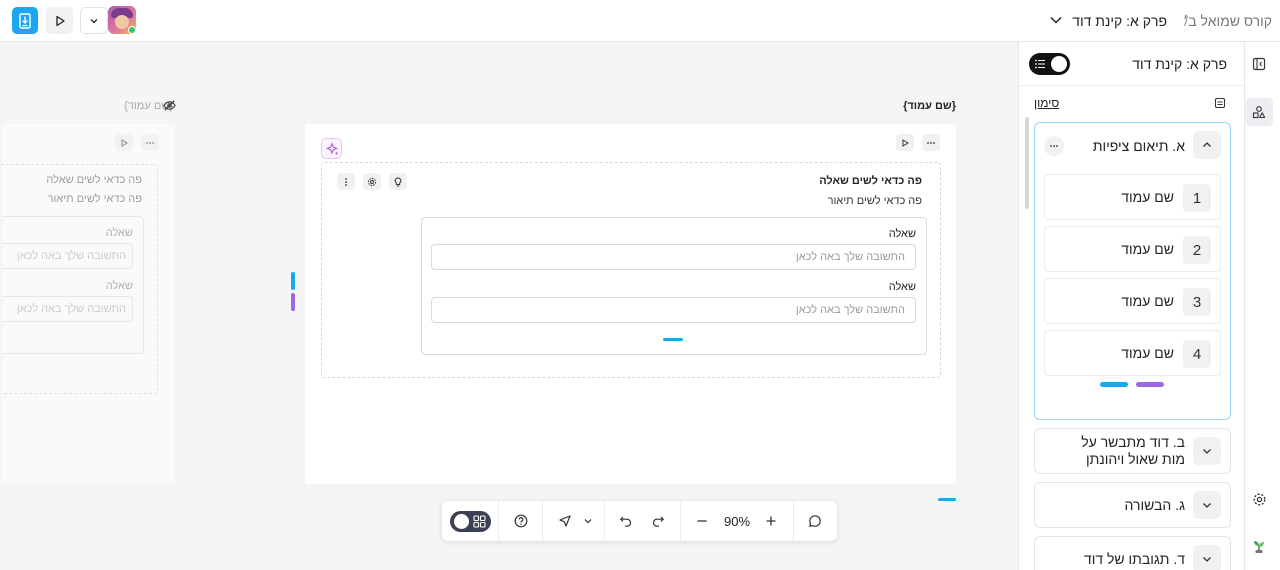  I want to click on ghost-question-description: פה כדאי לשים תיאור, so click(94, 199).